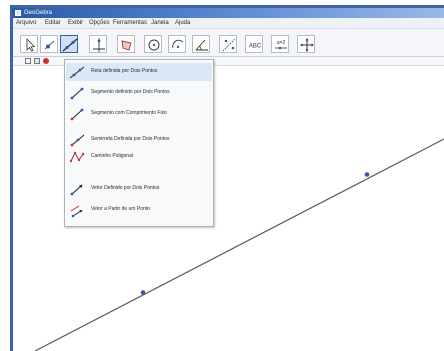 This screenshot has width=444, height=351. Describe the element at coordinates (130, 23) in the screenshot. I see `menu-ferramentas: Ferramentas` at that location.